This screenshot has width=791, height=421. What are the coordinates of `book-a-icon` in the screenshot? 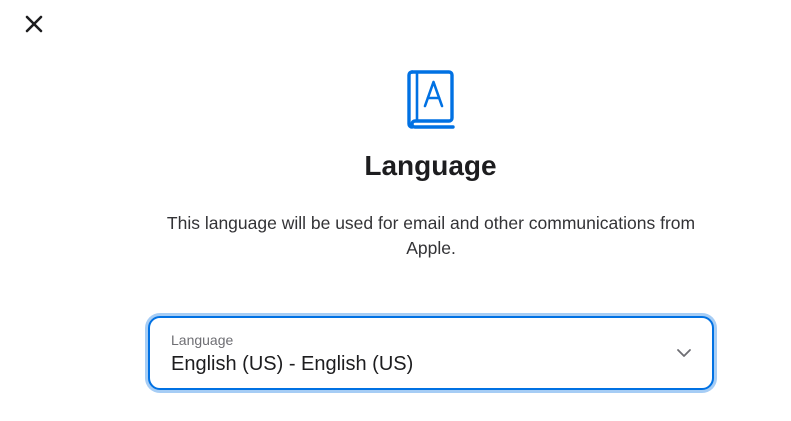 It's located at (431, 100).